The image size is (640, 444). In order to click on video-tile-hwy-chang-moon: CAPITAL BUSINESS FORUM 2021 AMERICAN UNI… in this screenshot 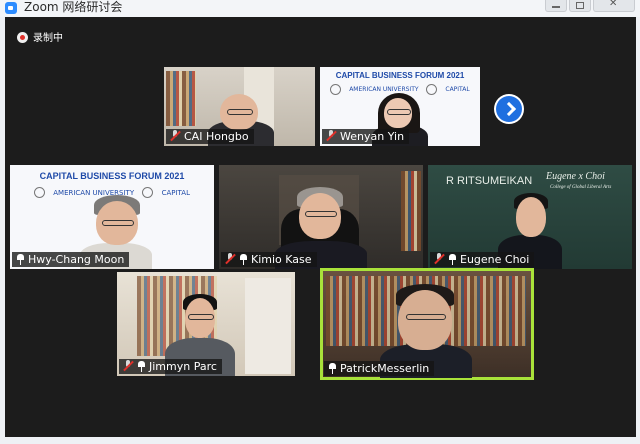, I will do `click(112, 217)`.